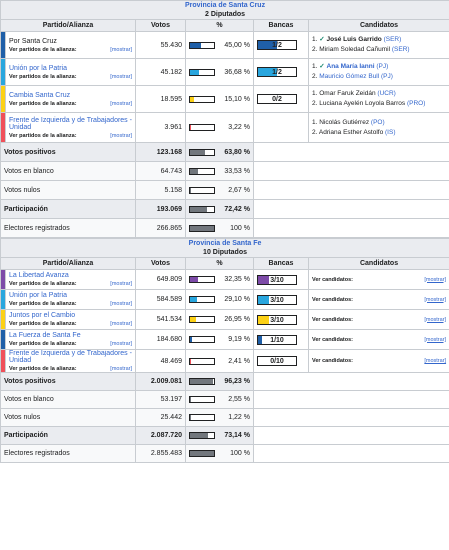 This screenshot has height=550, width=449. What do you see at coordinates (160, 99) in the screenshot?
I see `votes-value: 18.595` at bounding box center [160, 99].